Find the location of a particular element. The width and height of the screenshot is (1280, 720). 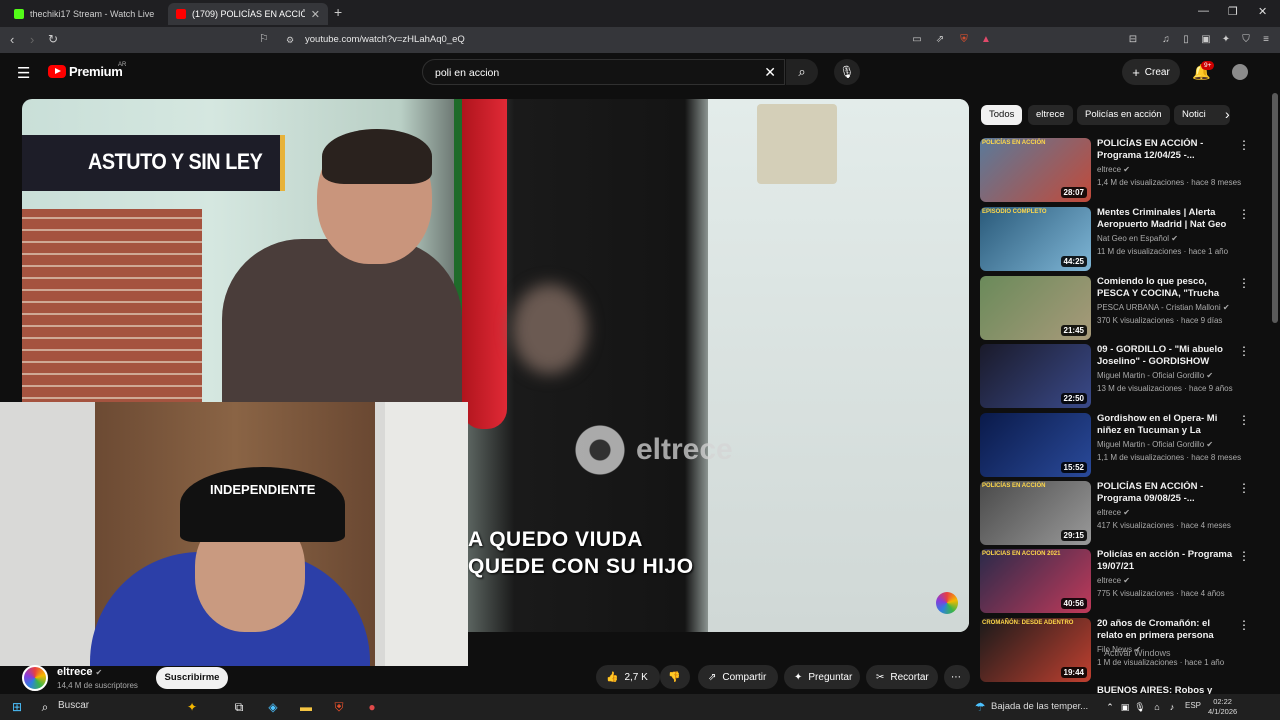

maximize-icon: ❐ is located at coordinates (1233, 11).